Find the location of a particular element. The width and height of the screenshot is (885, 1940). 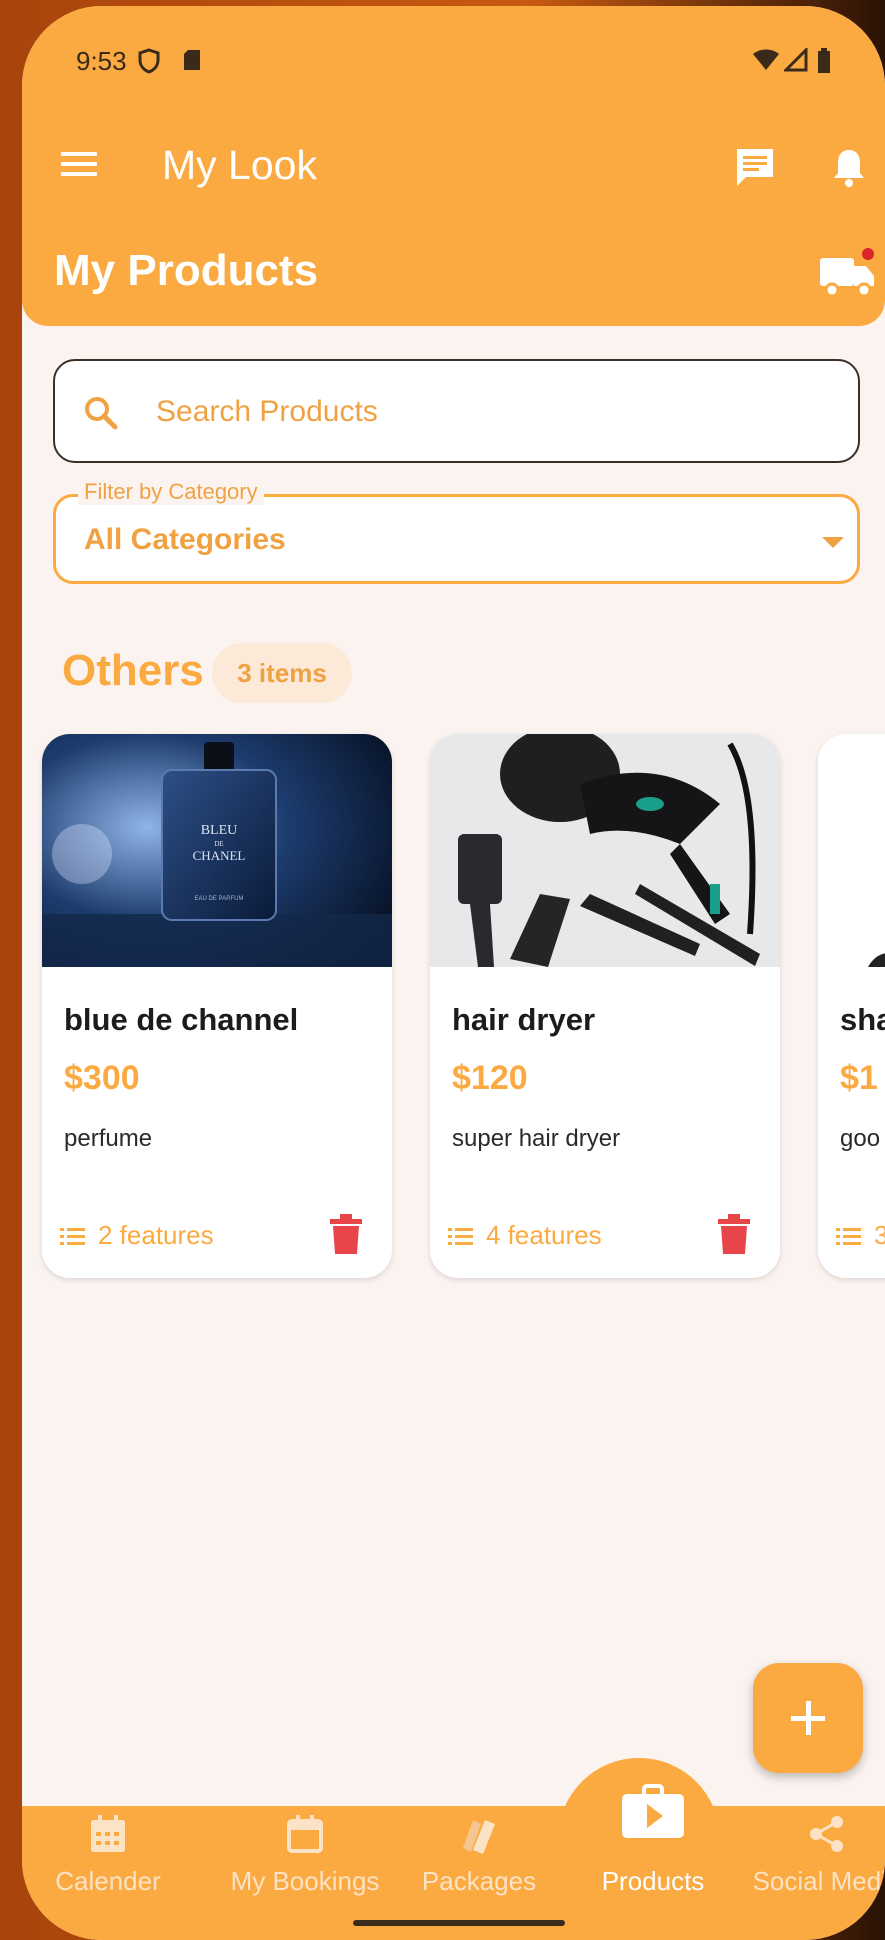

filter-value: All Categories is located at coordinates (185, 539).